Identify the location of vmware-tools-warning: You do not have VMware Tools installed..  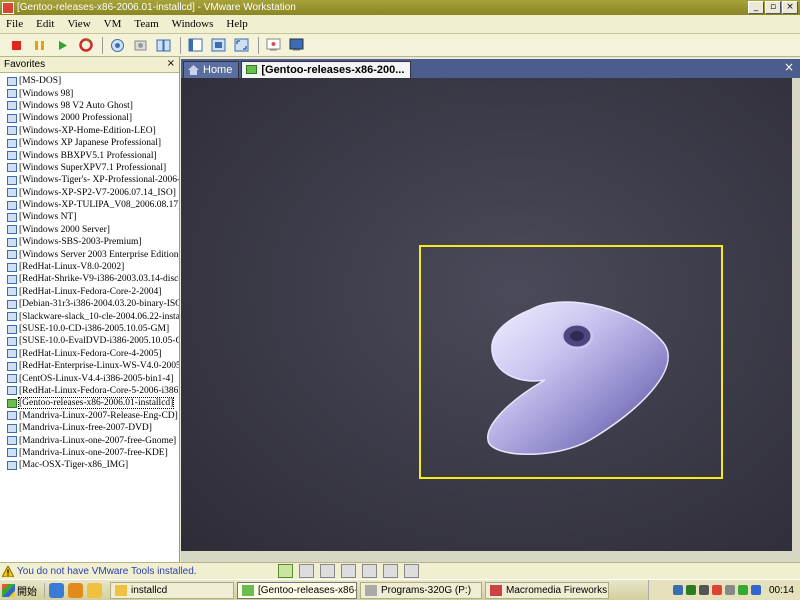
(107, 571).